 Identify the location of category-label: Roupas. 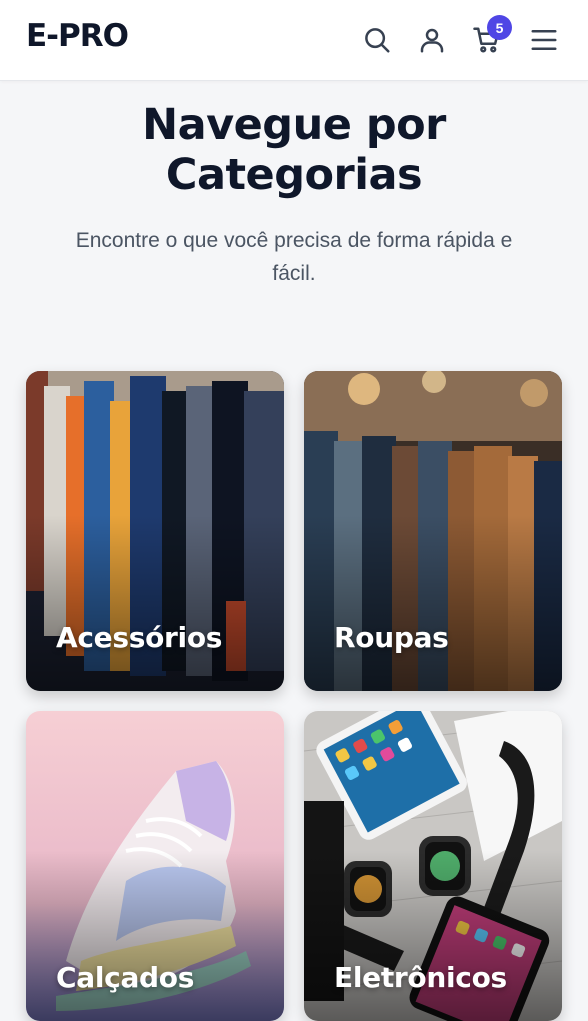
(391, 637).